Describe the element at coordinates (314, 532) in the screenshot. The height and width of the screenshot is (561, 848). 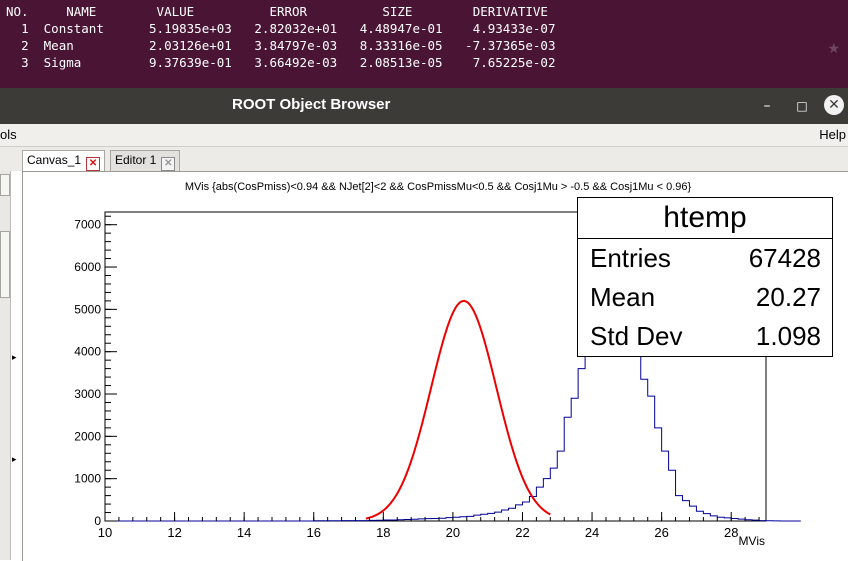
I see `x-tick-label: 16` at that location.